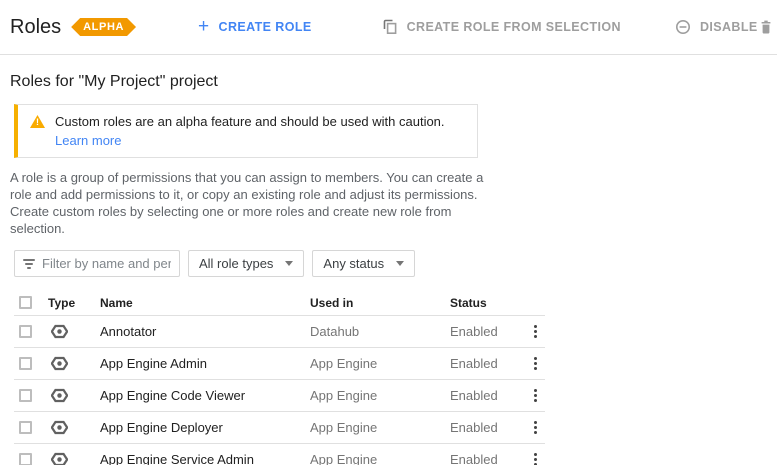  Describe the element at coordinates (279, 364) in the screenshot. I see `table-row: App Engine Admin App Engine Enabled` at that location.